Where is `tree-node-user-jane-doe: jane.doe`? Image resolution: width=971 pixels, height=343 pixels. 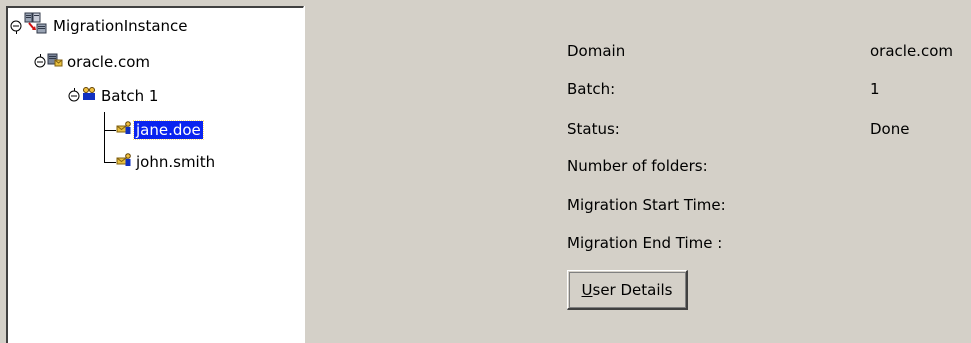
tree-node-user-jane-doe: jane.doe is located at coordinates (160, 130).